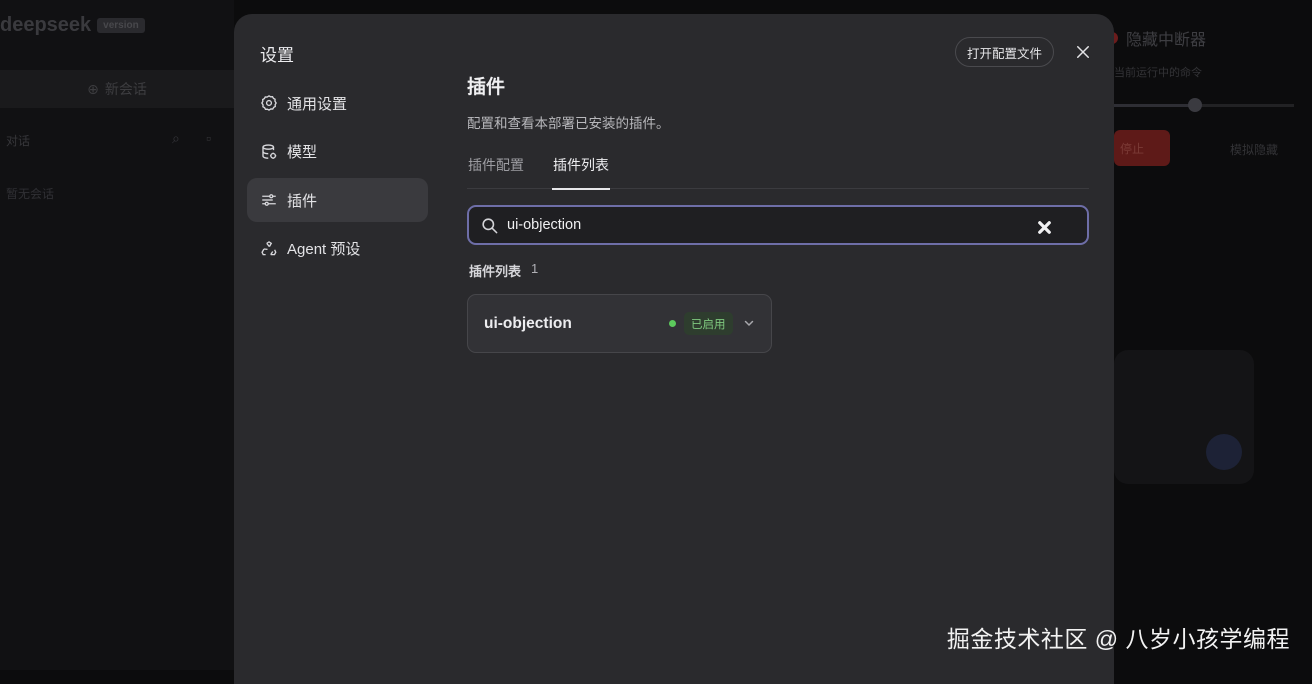 This screenshot has height=684, width=1312. I want to click on nav-item-general: 通用设置, so click(337, 103).